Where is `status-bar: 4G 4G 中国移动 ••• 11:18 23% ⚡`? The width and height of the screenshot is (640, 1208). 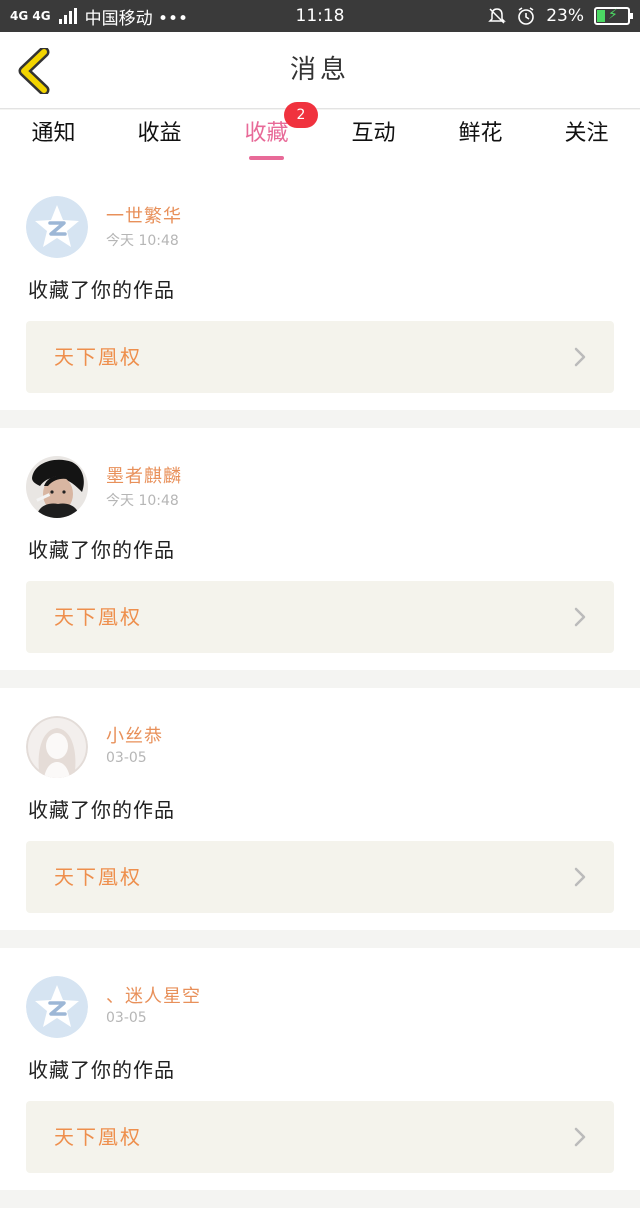 status-bar: 4G 4G 中国移动 ••• 11:18 23% ⚡ is located at coordinates (320, 16).